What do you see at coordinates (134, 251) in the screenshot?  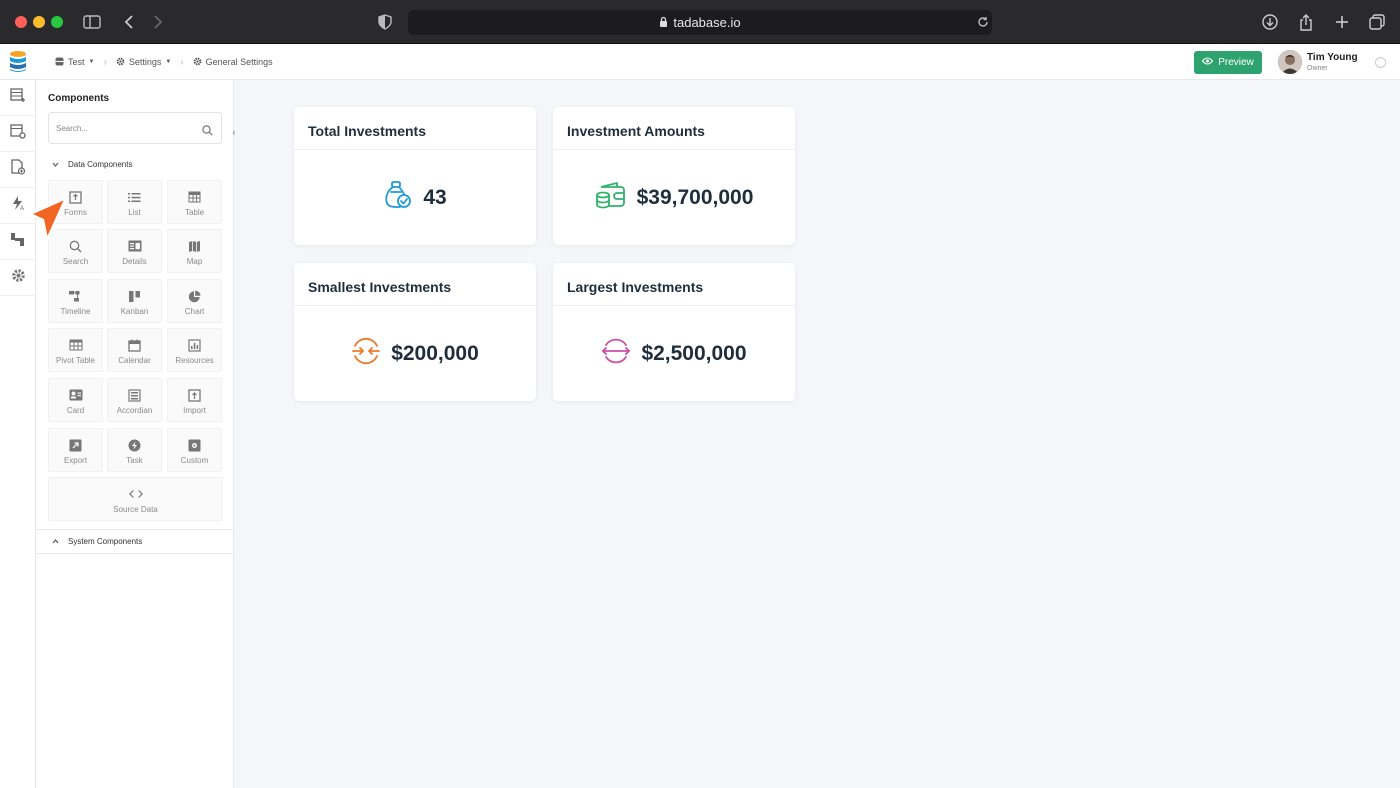 I see `tile-details: Details` at bounding box center [134, 251].